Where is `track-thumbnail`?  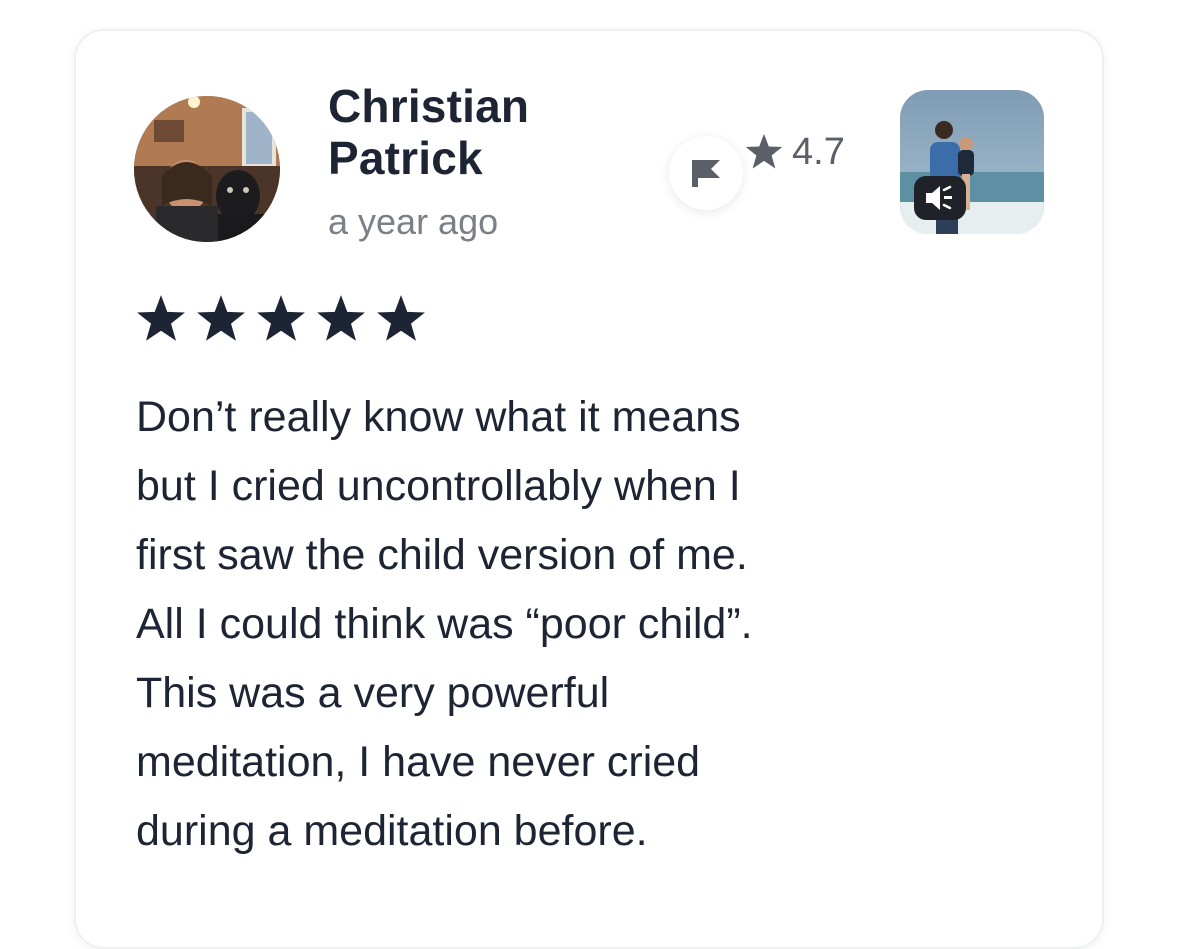 track-thumbnail is located at coordinates (972, 162).